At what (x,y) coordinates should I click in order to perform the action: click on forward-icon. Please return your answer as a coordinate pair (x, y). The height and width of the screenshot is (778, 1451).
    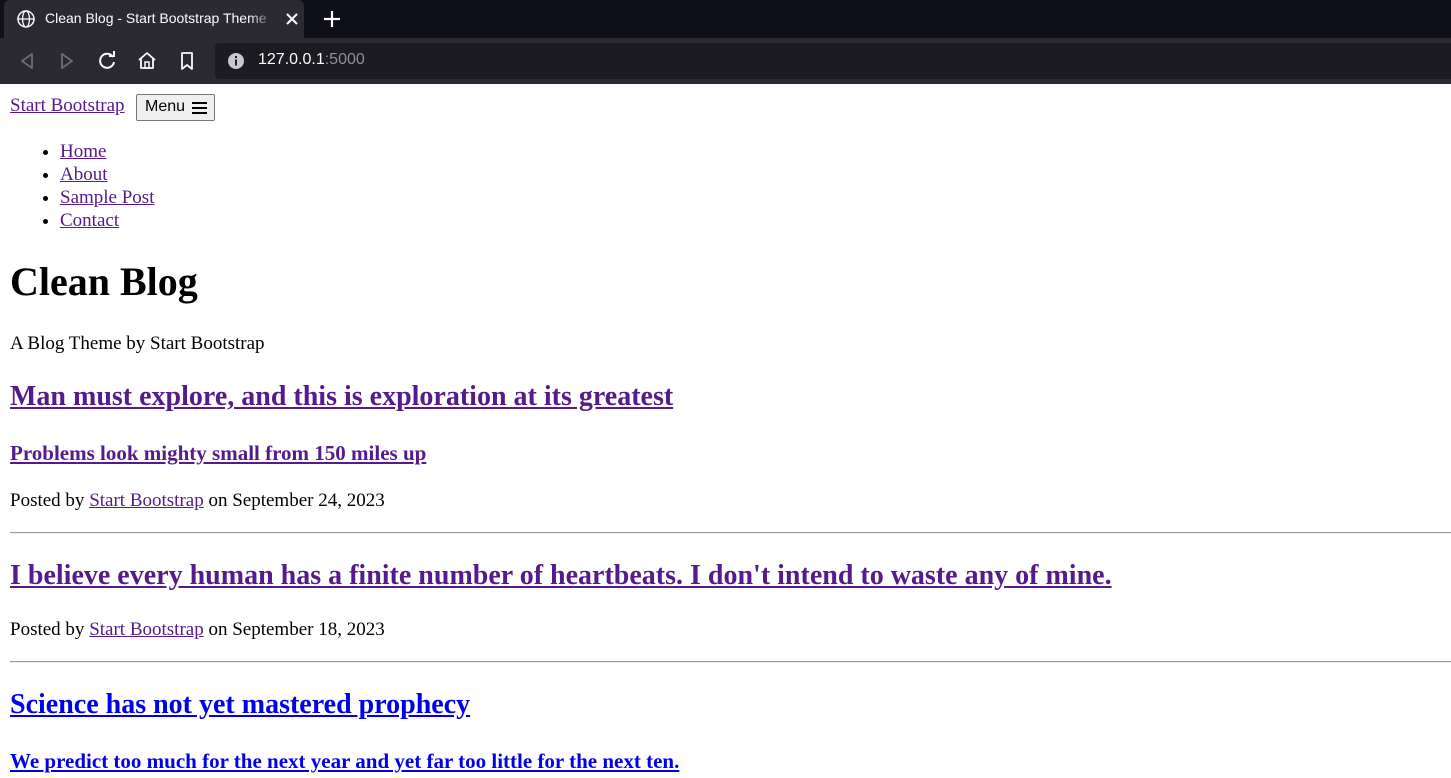
    Looking at the image, I should click on (67, 61).